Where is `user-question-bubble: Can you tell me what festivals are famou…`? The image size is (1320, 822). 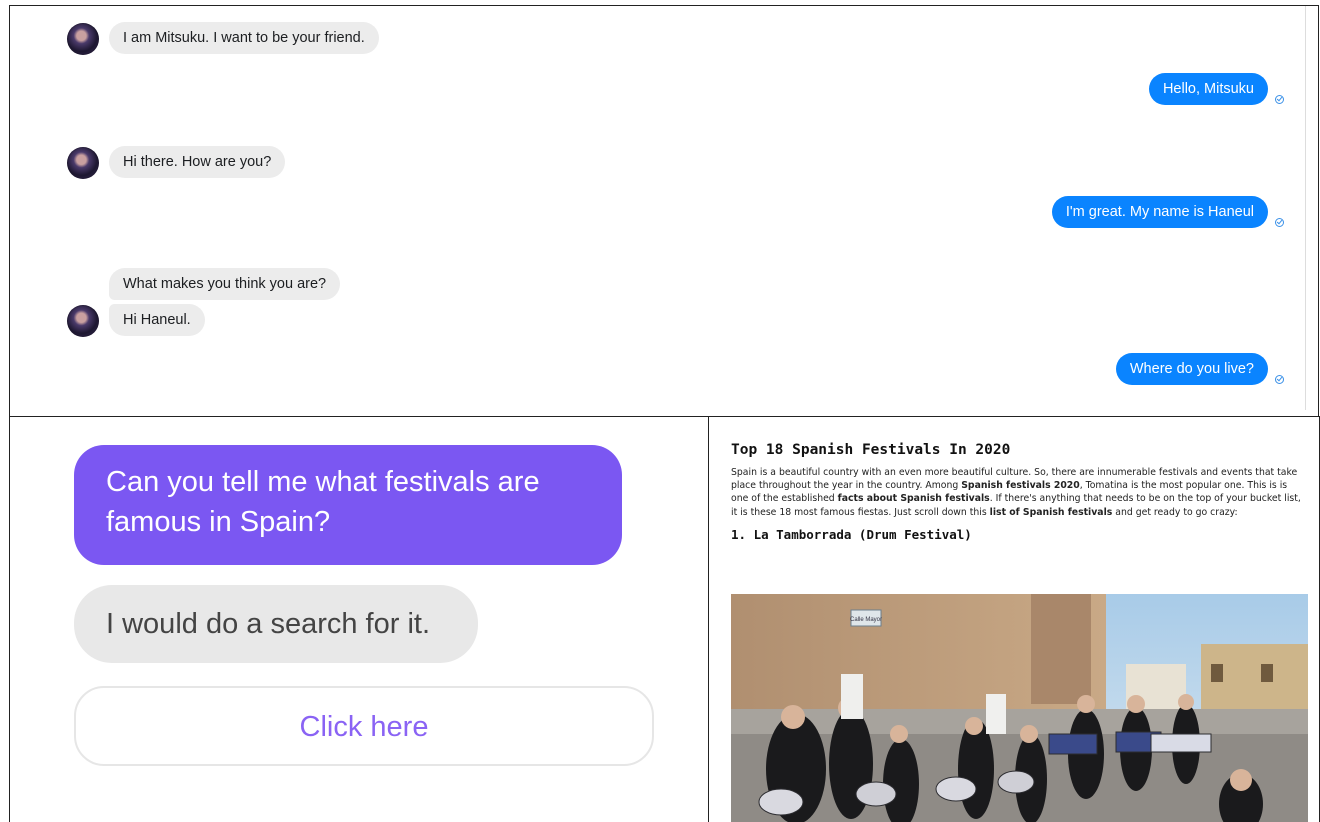
user-question-bubble: Can you tell me what festivals are famou… is located at coordinates (348, 505).